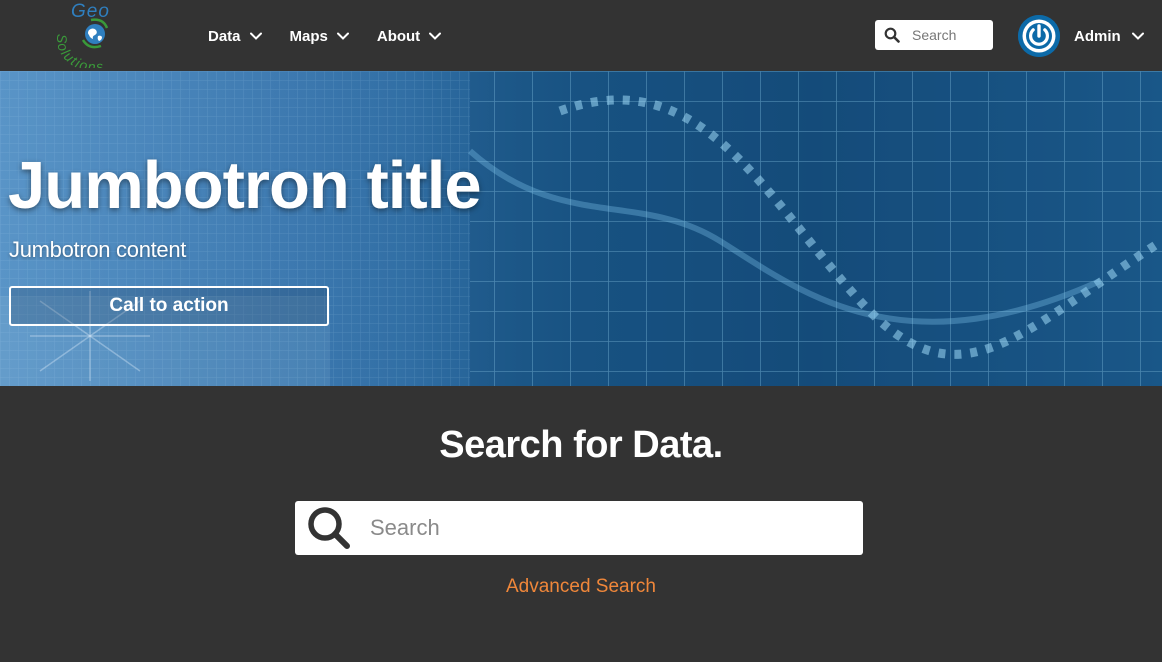 The width and height of the screenshot is (1162, 662). I want to click on nav-data-label: Data, so click(224, 36).